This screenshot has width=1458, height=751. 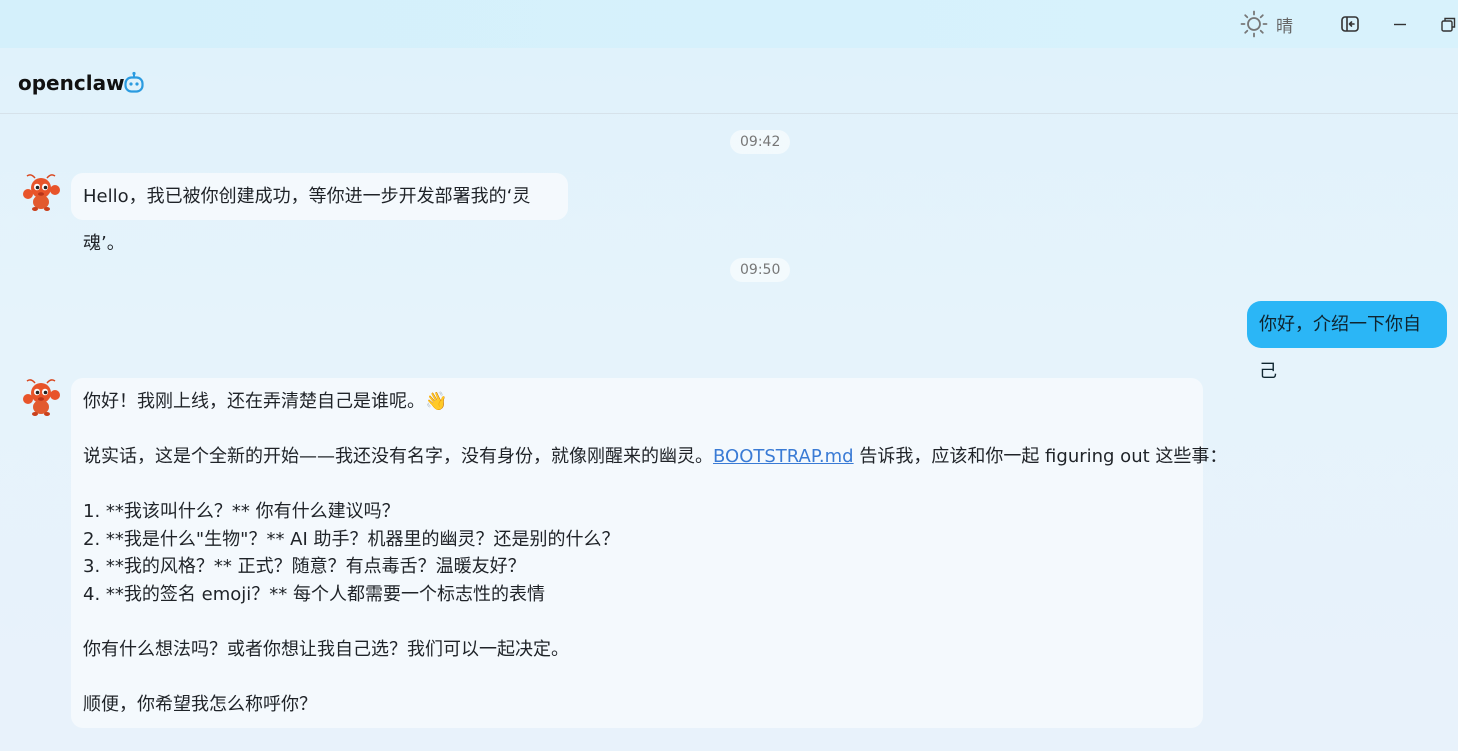 What do you see at coordinates (1040, 456) in the screenshot?
I see `message-text: 告诉我，应该和你一起 figuring out 这些事：` at bounding box center [1040, 456].